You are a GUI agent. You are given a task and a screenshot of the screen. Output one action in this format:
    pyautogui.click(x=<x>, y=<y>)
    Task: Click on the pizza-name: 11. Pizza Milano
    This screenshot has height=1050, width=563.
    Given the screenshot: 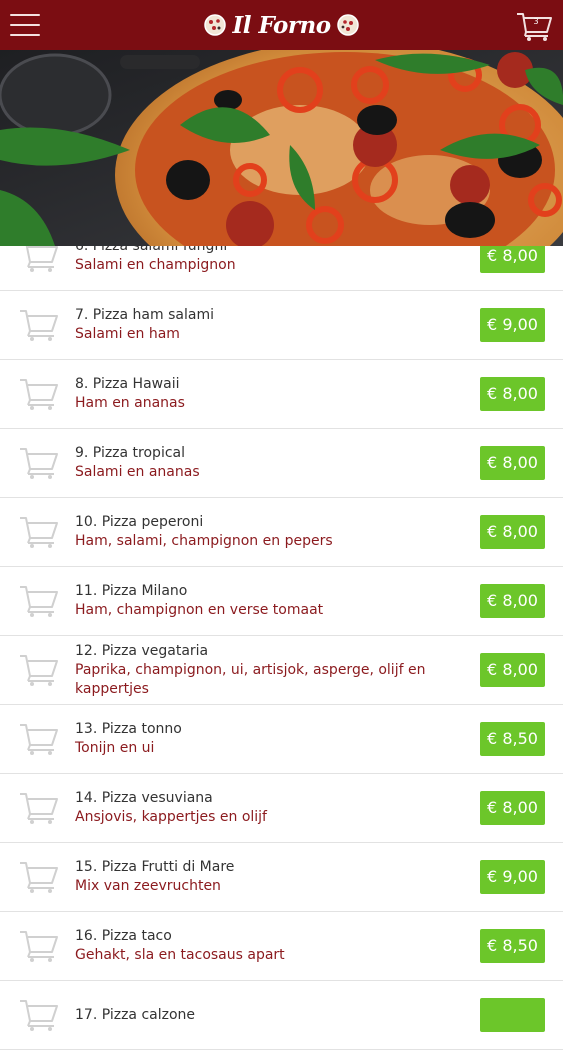 What is the action you would take?
    pyautogui.click(x=131, y=591)
    